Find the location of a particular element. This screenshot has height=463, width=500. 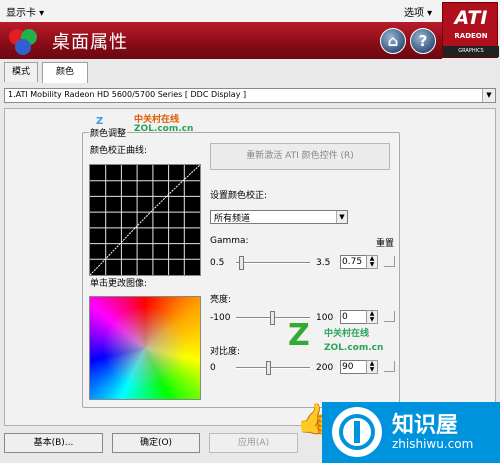

spectrum-center is located at coordinates (145, 348).